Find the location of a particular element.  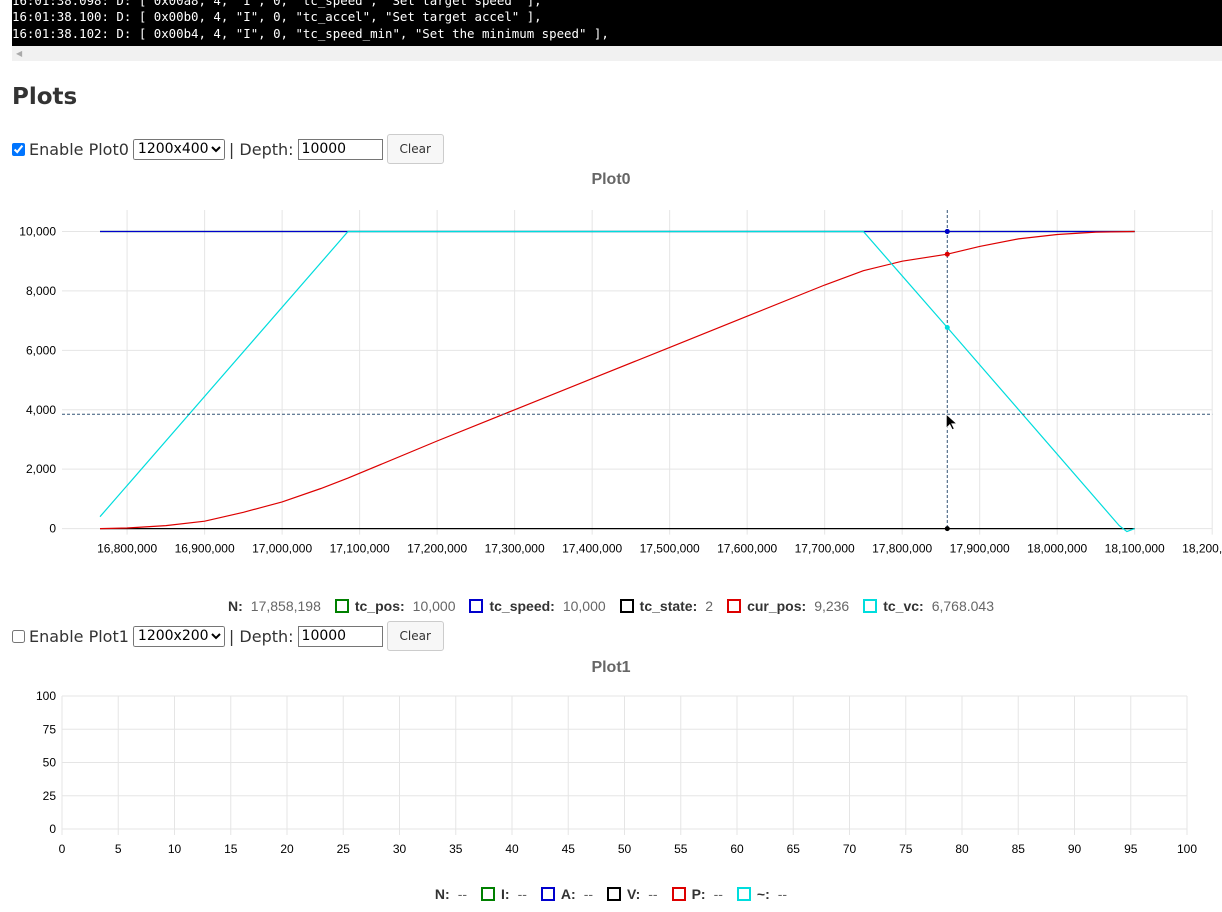

mouse-pointer-icon is located at coordinates (951, 422).